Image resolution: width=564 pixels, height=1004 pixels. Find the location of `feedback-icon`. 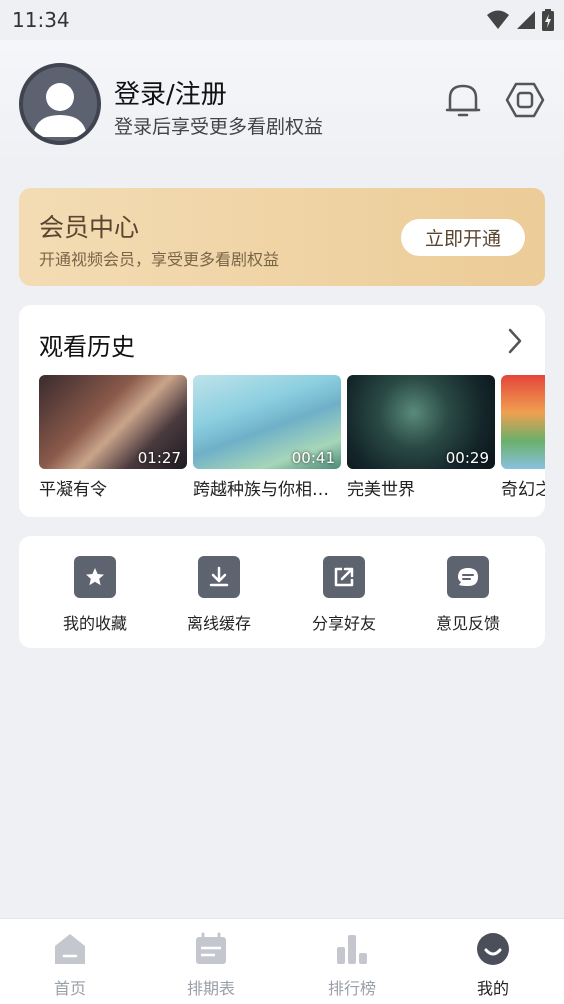

feedback-icon is located at coordinates (468, 577).